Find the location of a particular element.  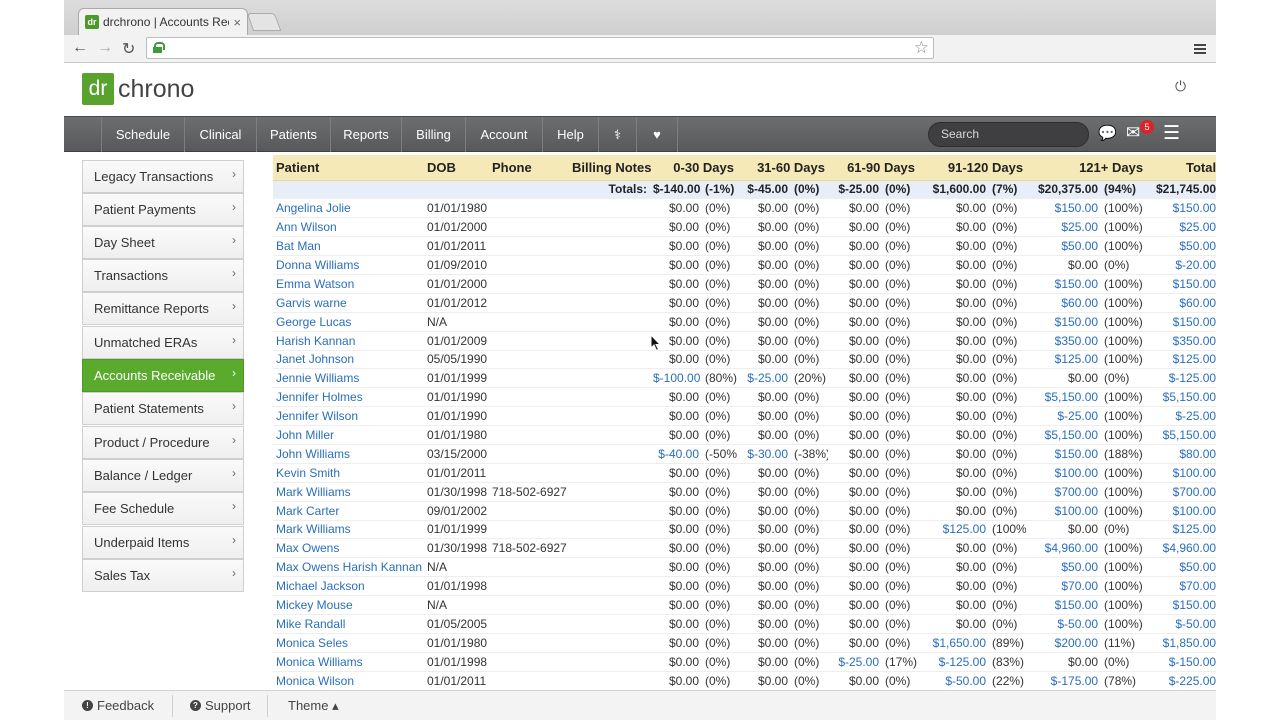

sidebar-item-day-sheet: Day Sheet › is located at coordinates (163, 242).